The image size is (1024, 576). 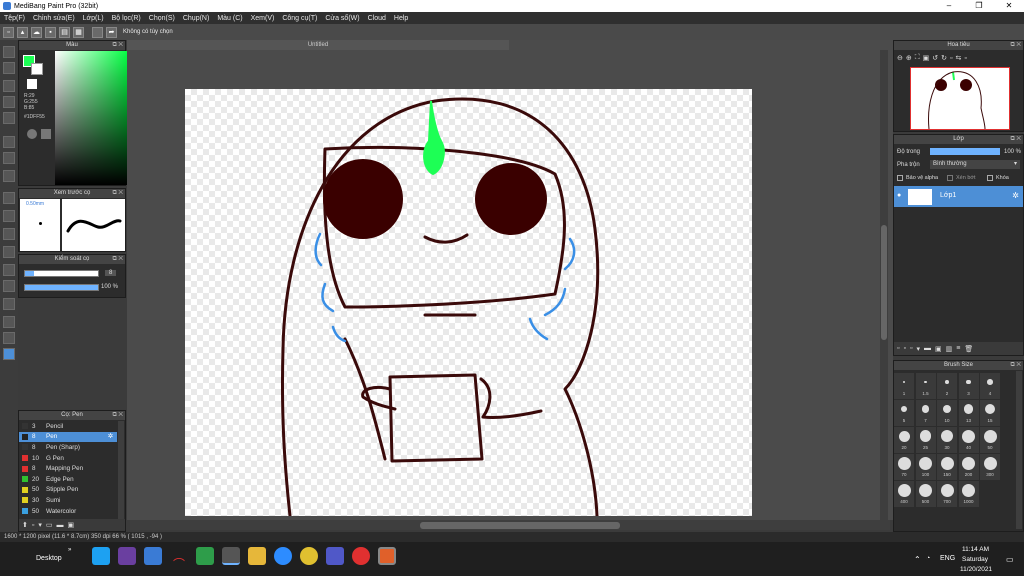 I want to click on flip-icon: ⇆, so click(x=959, y=58).